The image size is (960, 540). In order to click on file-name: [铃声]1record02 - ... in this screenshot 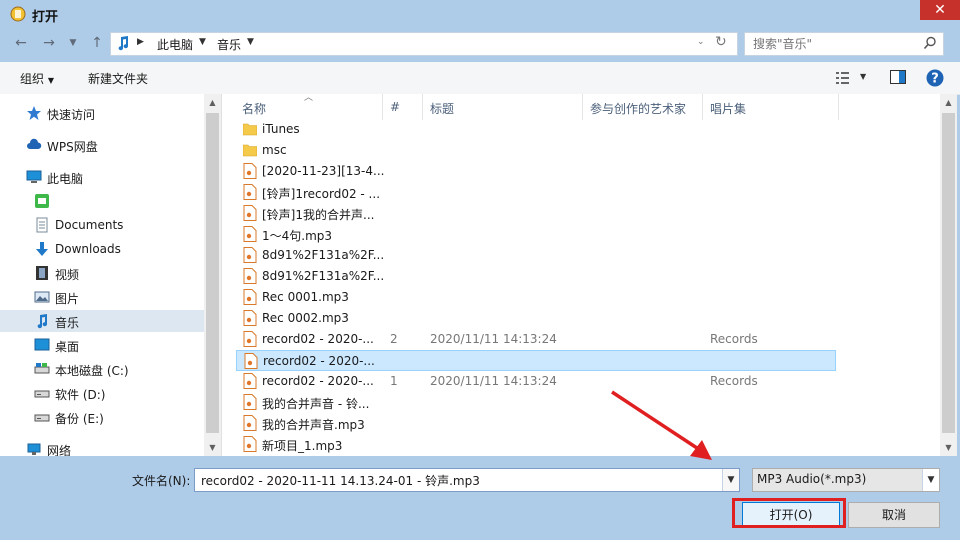, I will do `click(321, 194)`.